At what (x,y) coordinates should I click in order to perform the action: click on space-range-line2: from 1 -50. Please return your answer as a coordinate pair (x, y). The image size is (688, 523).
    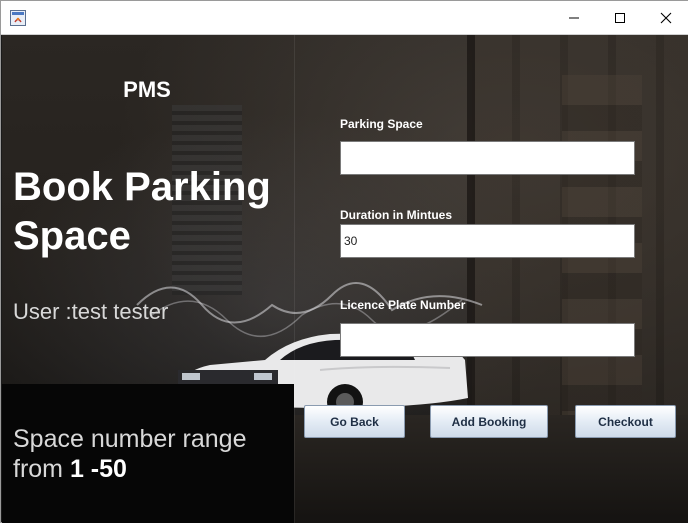
    Looking at the image, I should click on (153, 469).